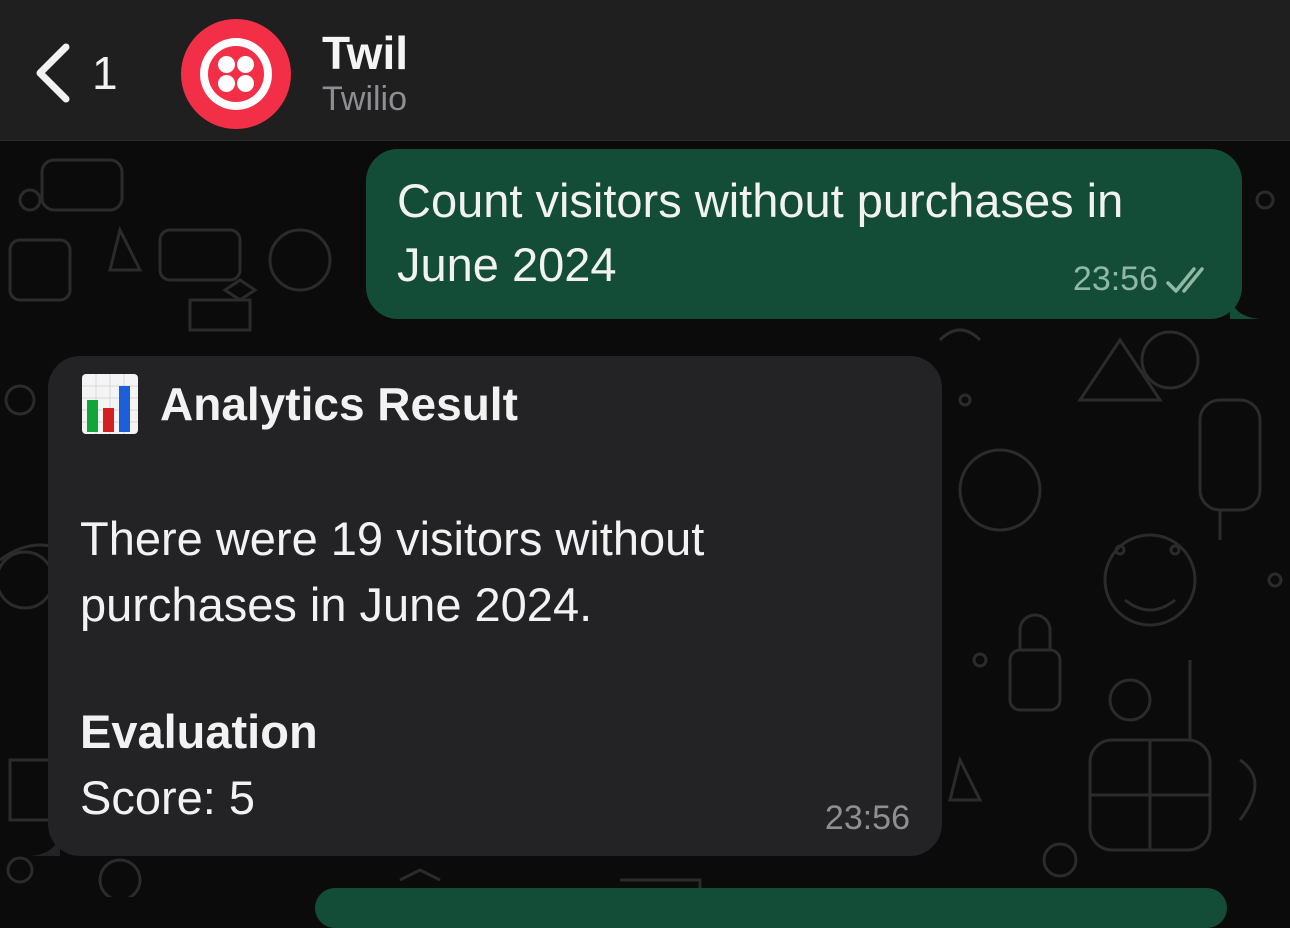 The image size is (1290, 928). Describe the element at coordinates (85, 73) in the screenshot. I see `back-button: 1` at that location.